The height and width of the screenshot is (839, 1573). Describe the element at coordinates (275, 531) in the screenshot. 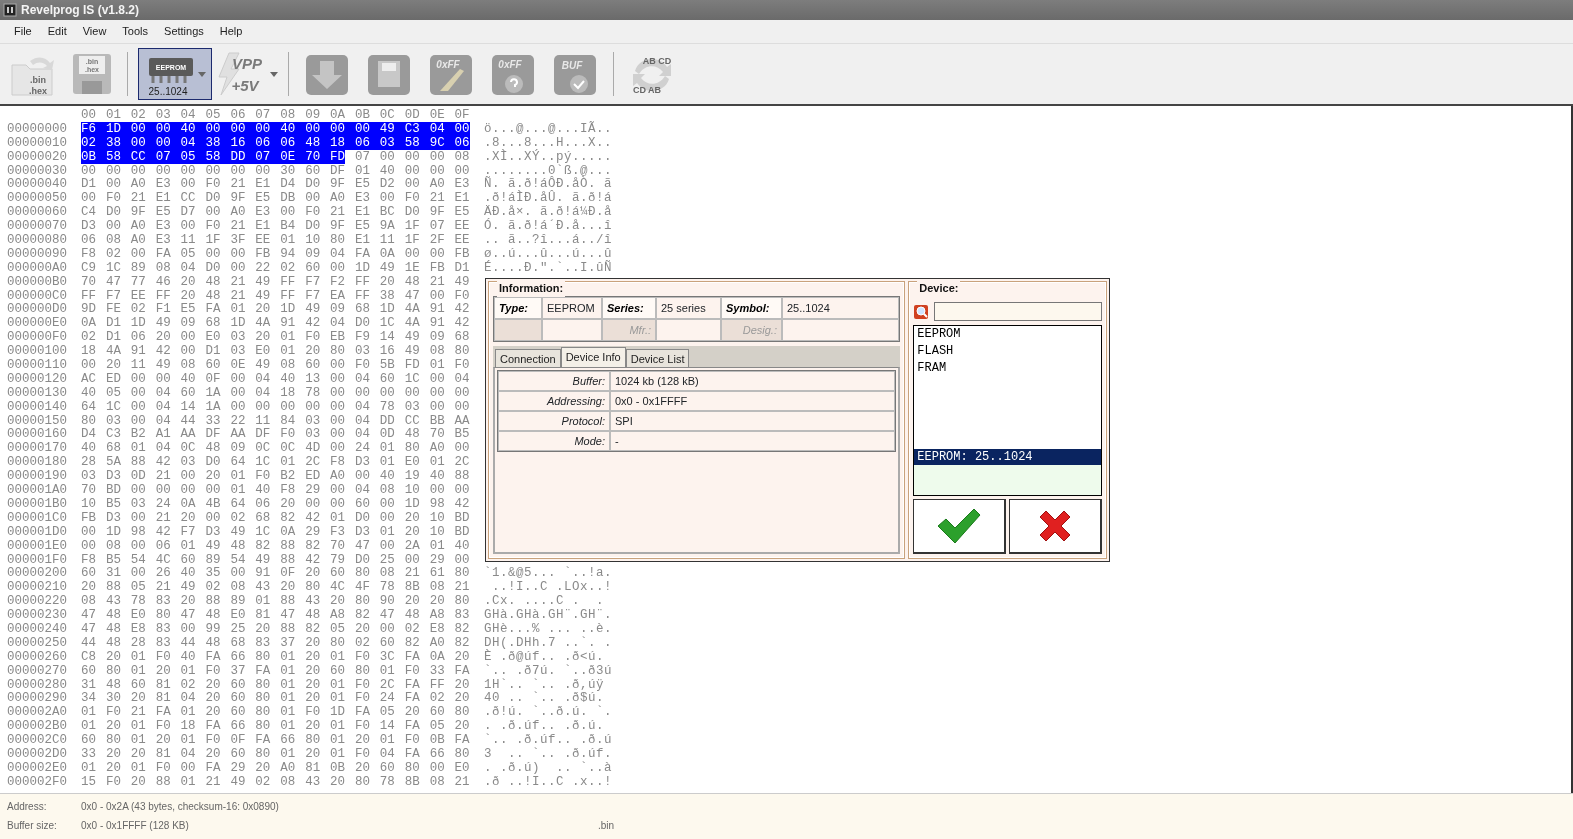

I see `hex-bytes: 00 1D 98 42 F7 D3 49 1C 0A 29 F3 D3 01 20 10 BD` at that location.